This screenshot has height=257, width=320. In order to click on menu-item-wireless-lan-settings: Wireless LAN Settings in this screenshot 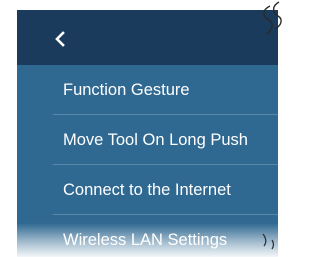, I will do `click(147, 236)`.